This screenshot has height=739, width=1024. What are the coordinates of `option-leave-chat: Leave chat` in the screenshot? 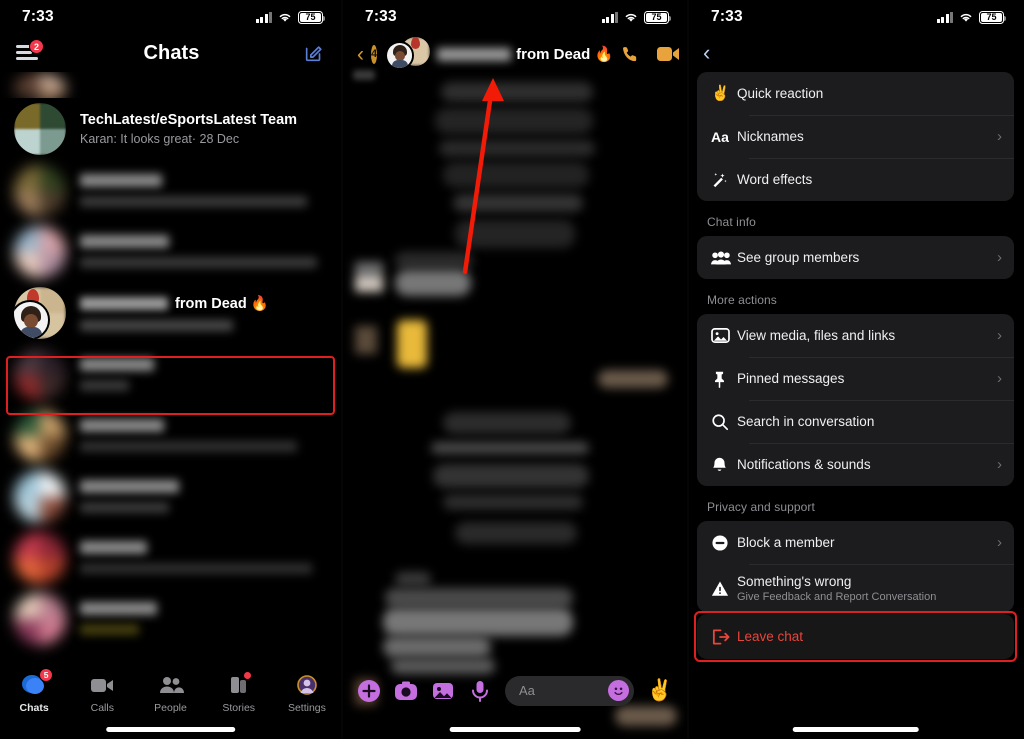 It's located at (855, 636).